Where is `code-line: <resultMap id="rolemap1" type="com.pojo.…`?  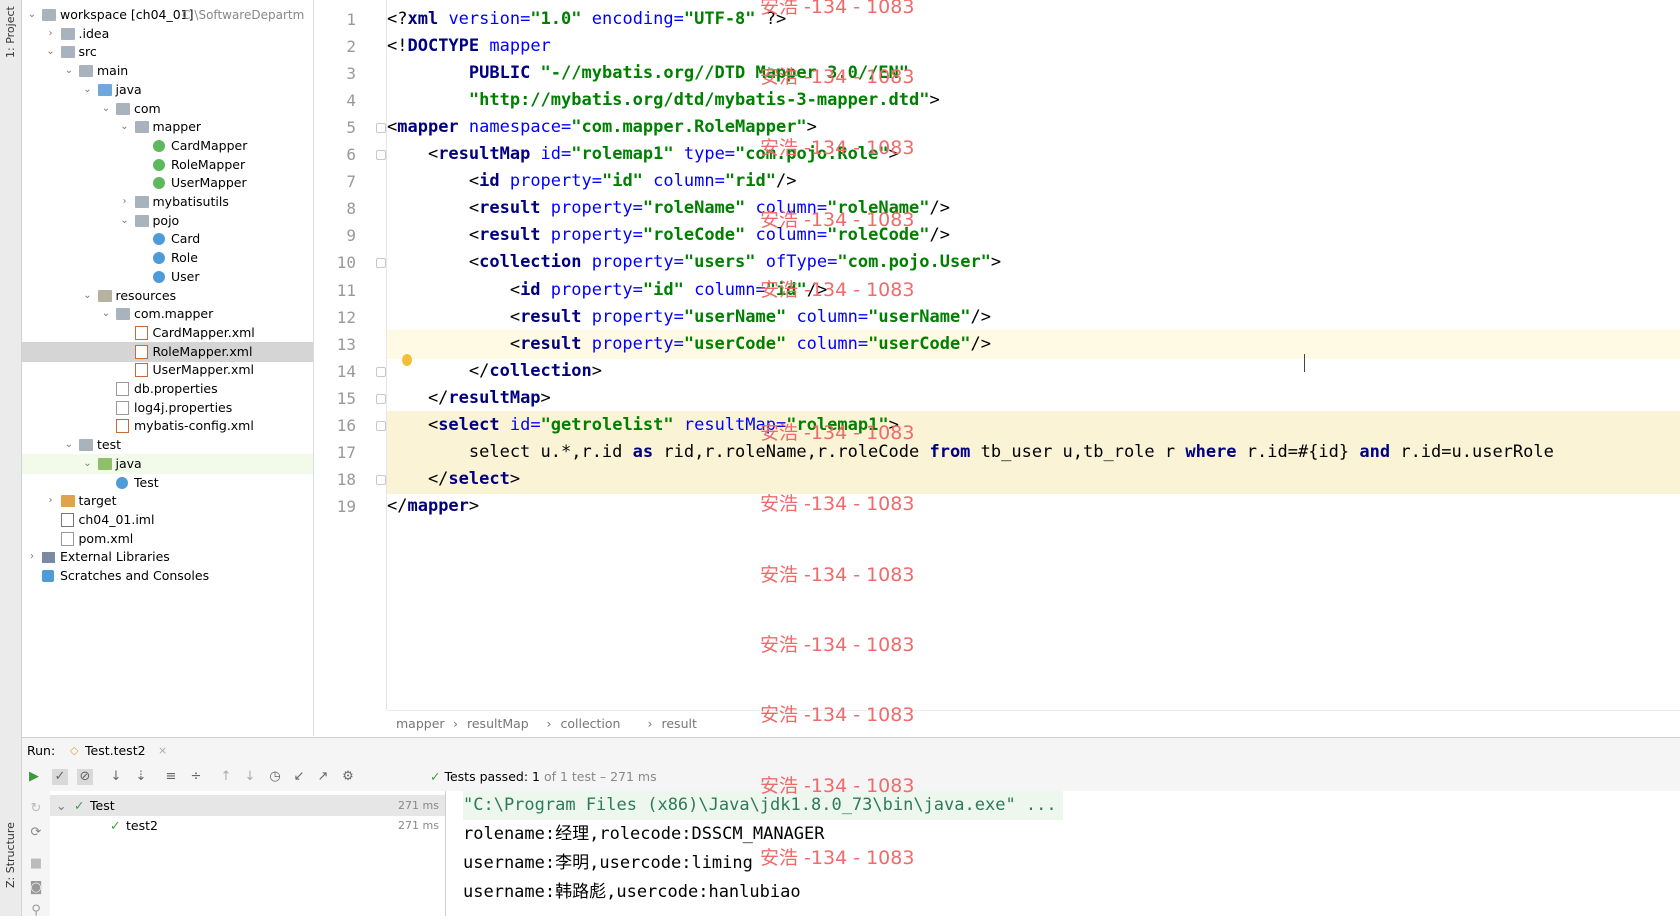
code-line: <resultMap id="rolemap1" type="com.pojo.… is located at coordinates (1033, 154).